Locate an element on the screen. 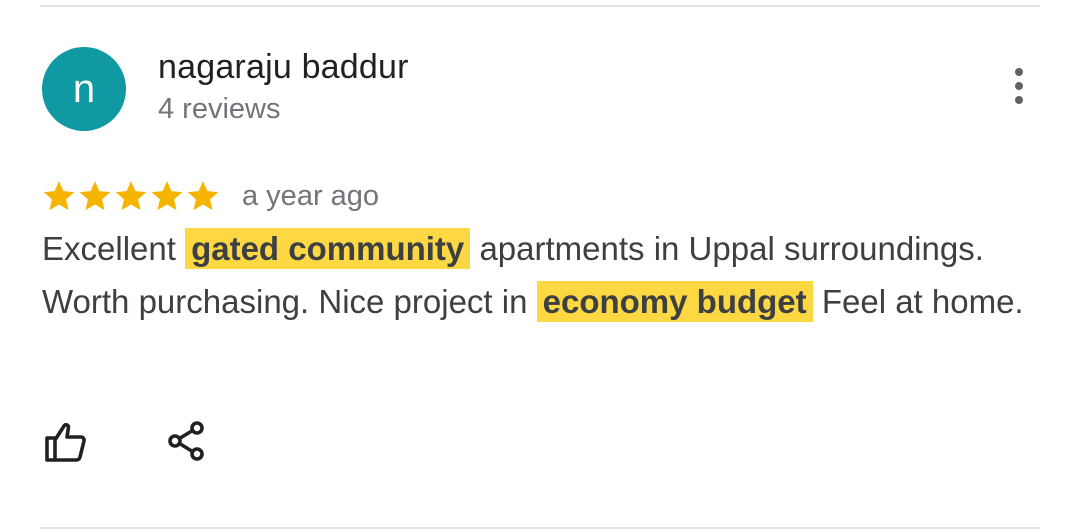 Image resolution: width=1080 pixels, height=531 pixels. share-icon is located at coordinates (186, 441).